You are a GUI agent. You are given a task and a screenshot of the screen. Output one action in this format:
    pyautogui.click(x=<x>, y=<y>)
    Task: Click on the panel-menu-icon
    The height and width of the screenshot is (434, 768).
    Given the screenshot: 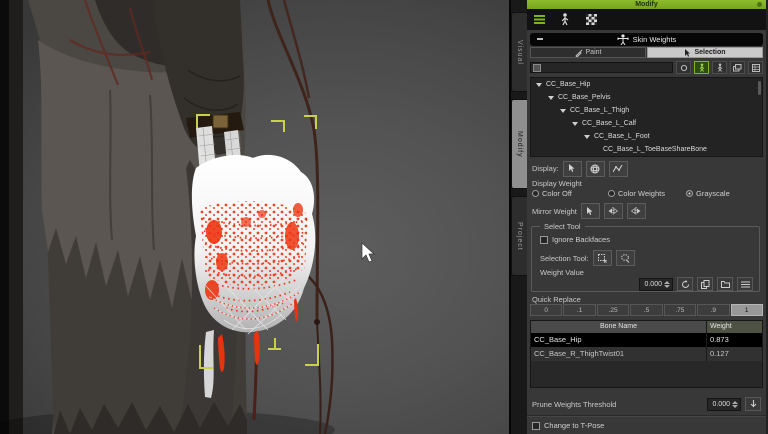 What is the action you would take?
    pyautogui.click(x=759, y=4)
    